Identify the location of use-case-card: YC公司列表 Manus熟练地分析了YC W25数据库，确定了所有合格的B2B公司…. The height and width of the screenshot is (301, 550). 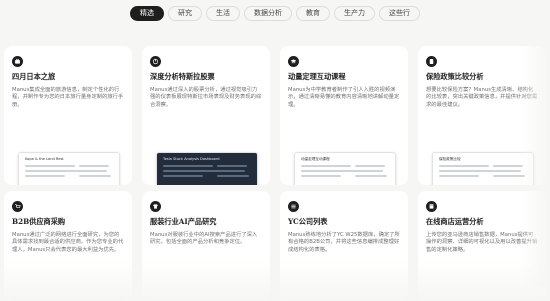
(344, 246).